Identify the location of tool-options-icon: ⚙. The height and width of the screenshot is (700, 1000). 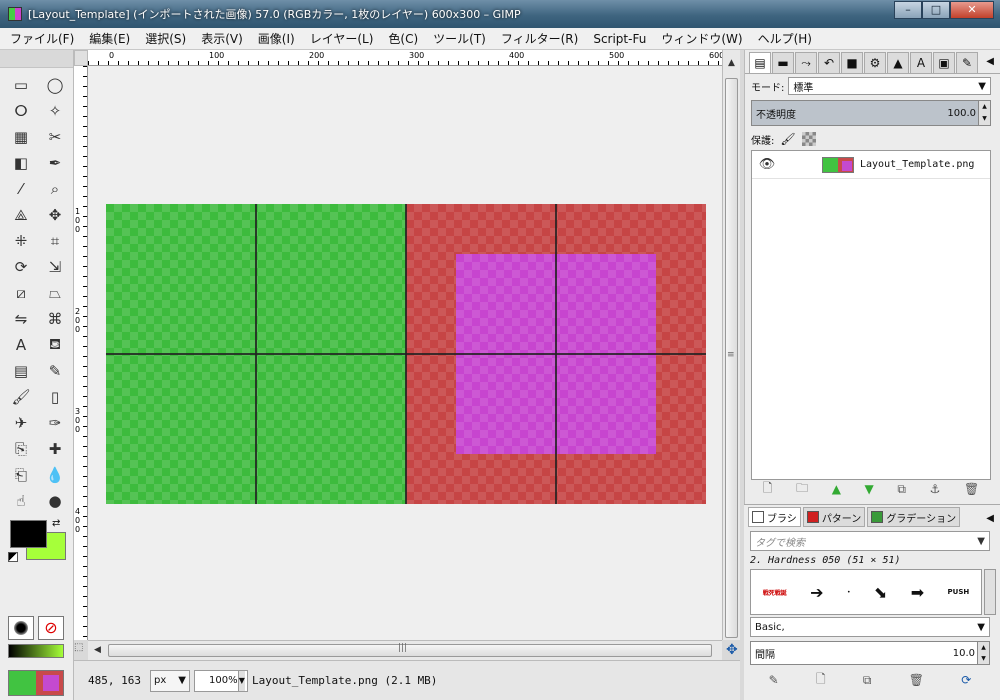
(875, 63).